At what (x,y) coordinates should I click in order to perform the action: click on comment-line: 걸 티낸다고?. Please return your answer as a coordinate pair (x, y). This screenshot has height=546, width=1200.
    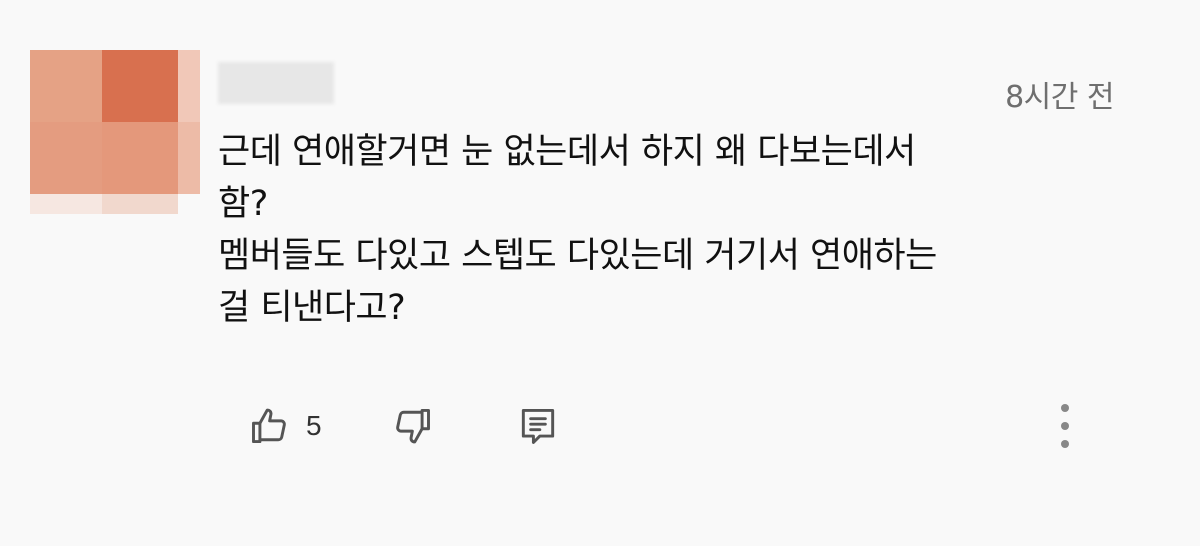
    Looking at the image, I should click on (312, 308).